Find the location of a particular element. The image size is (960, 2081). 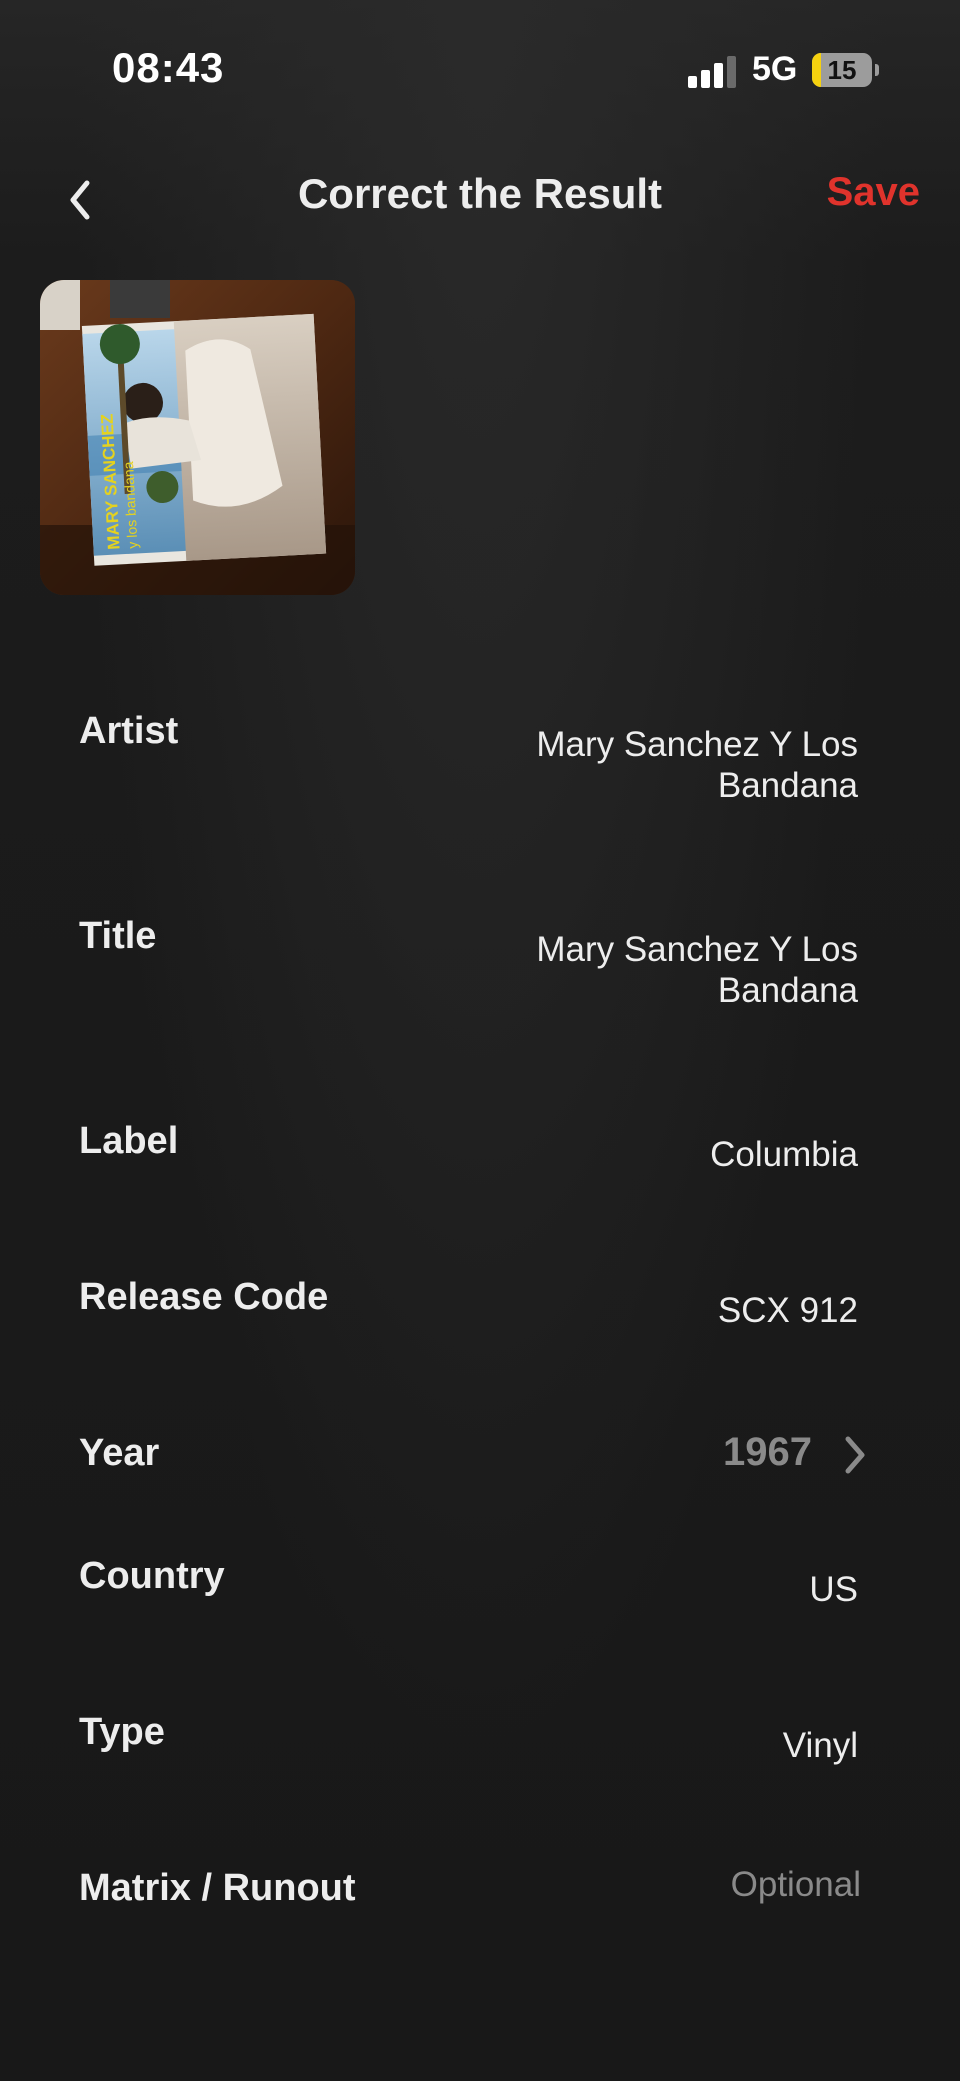

chevron-left-icon is located at coordinates (80, 200).